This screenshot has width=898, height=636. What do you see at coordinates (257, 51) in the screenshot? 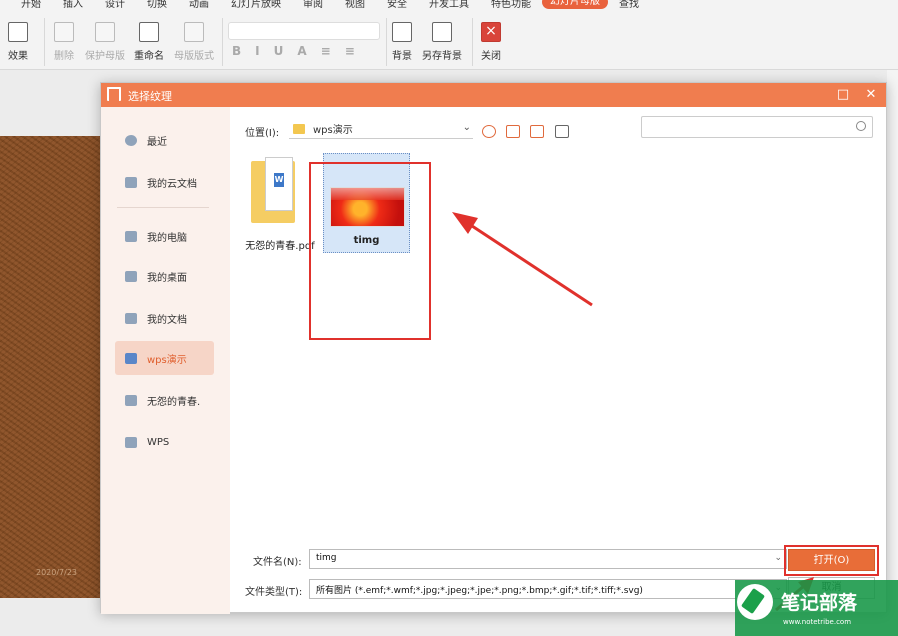
I see `italic-icon: I` at bounding box center [257, 51].